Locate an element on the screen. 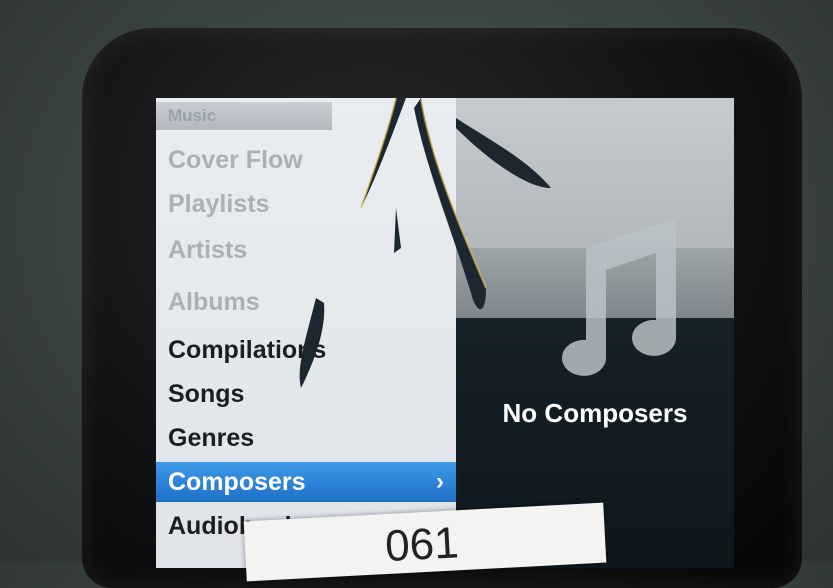 This screenshot has width=833, height=588. menu-item-playlists: Playlists is located at coordinates (306, 204).